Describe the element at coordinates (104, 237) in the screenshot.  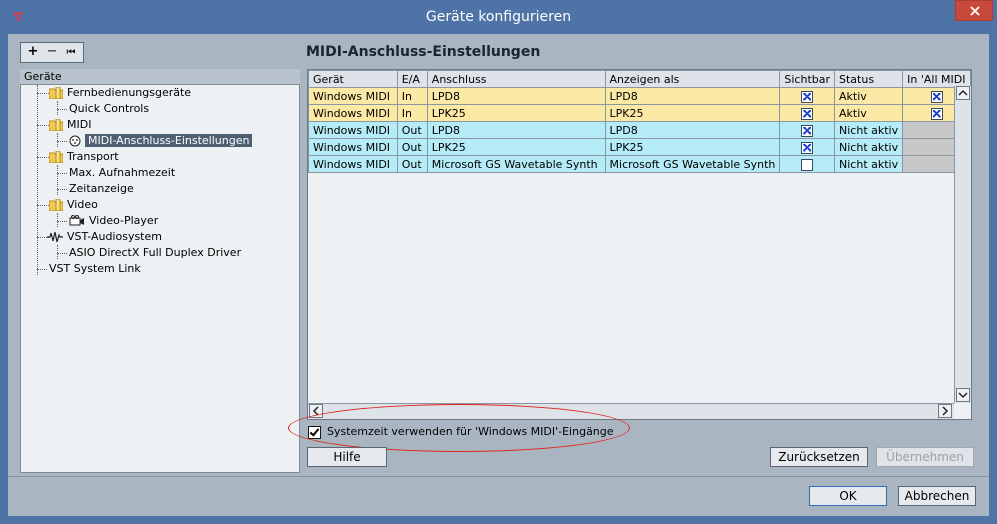
I see `tree-item-vst-audiosystem: VST-Audiosystem` at that location.